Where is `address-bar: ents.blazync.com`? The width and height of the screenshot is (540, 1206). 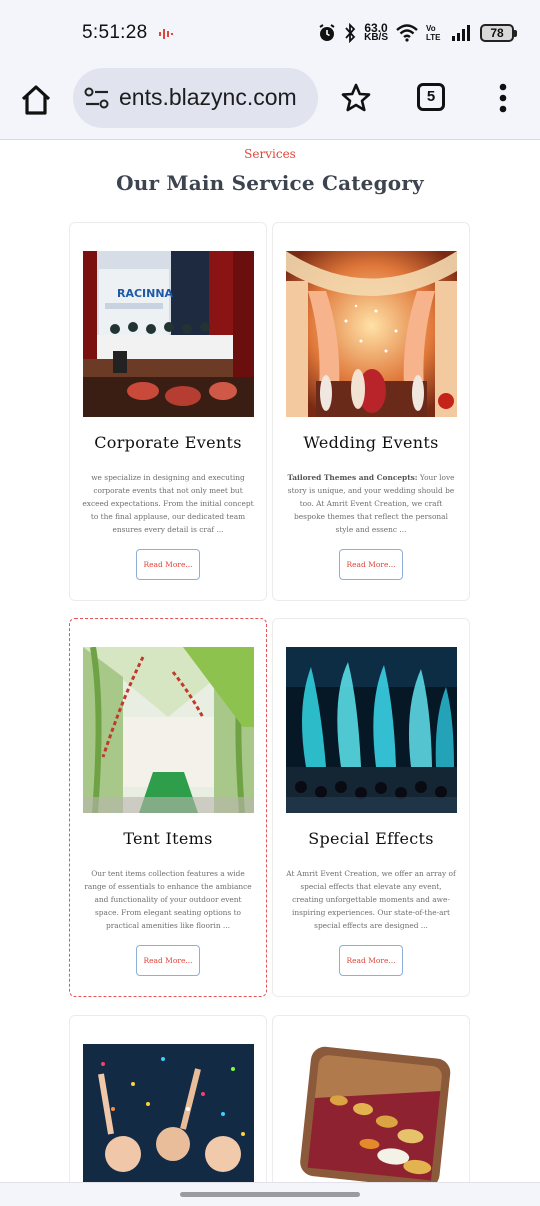 address-bar: ents.blazync.com is located at coordinates (195, 98).